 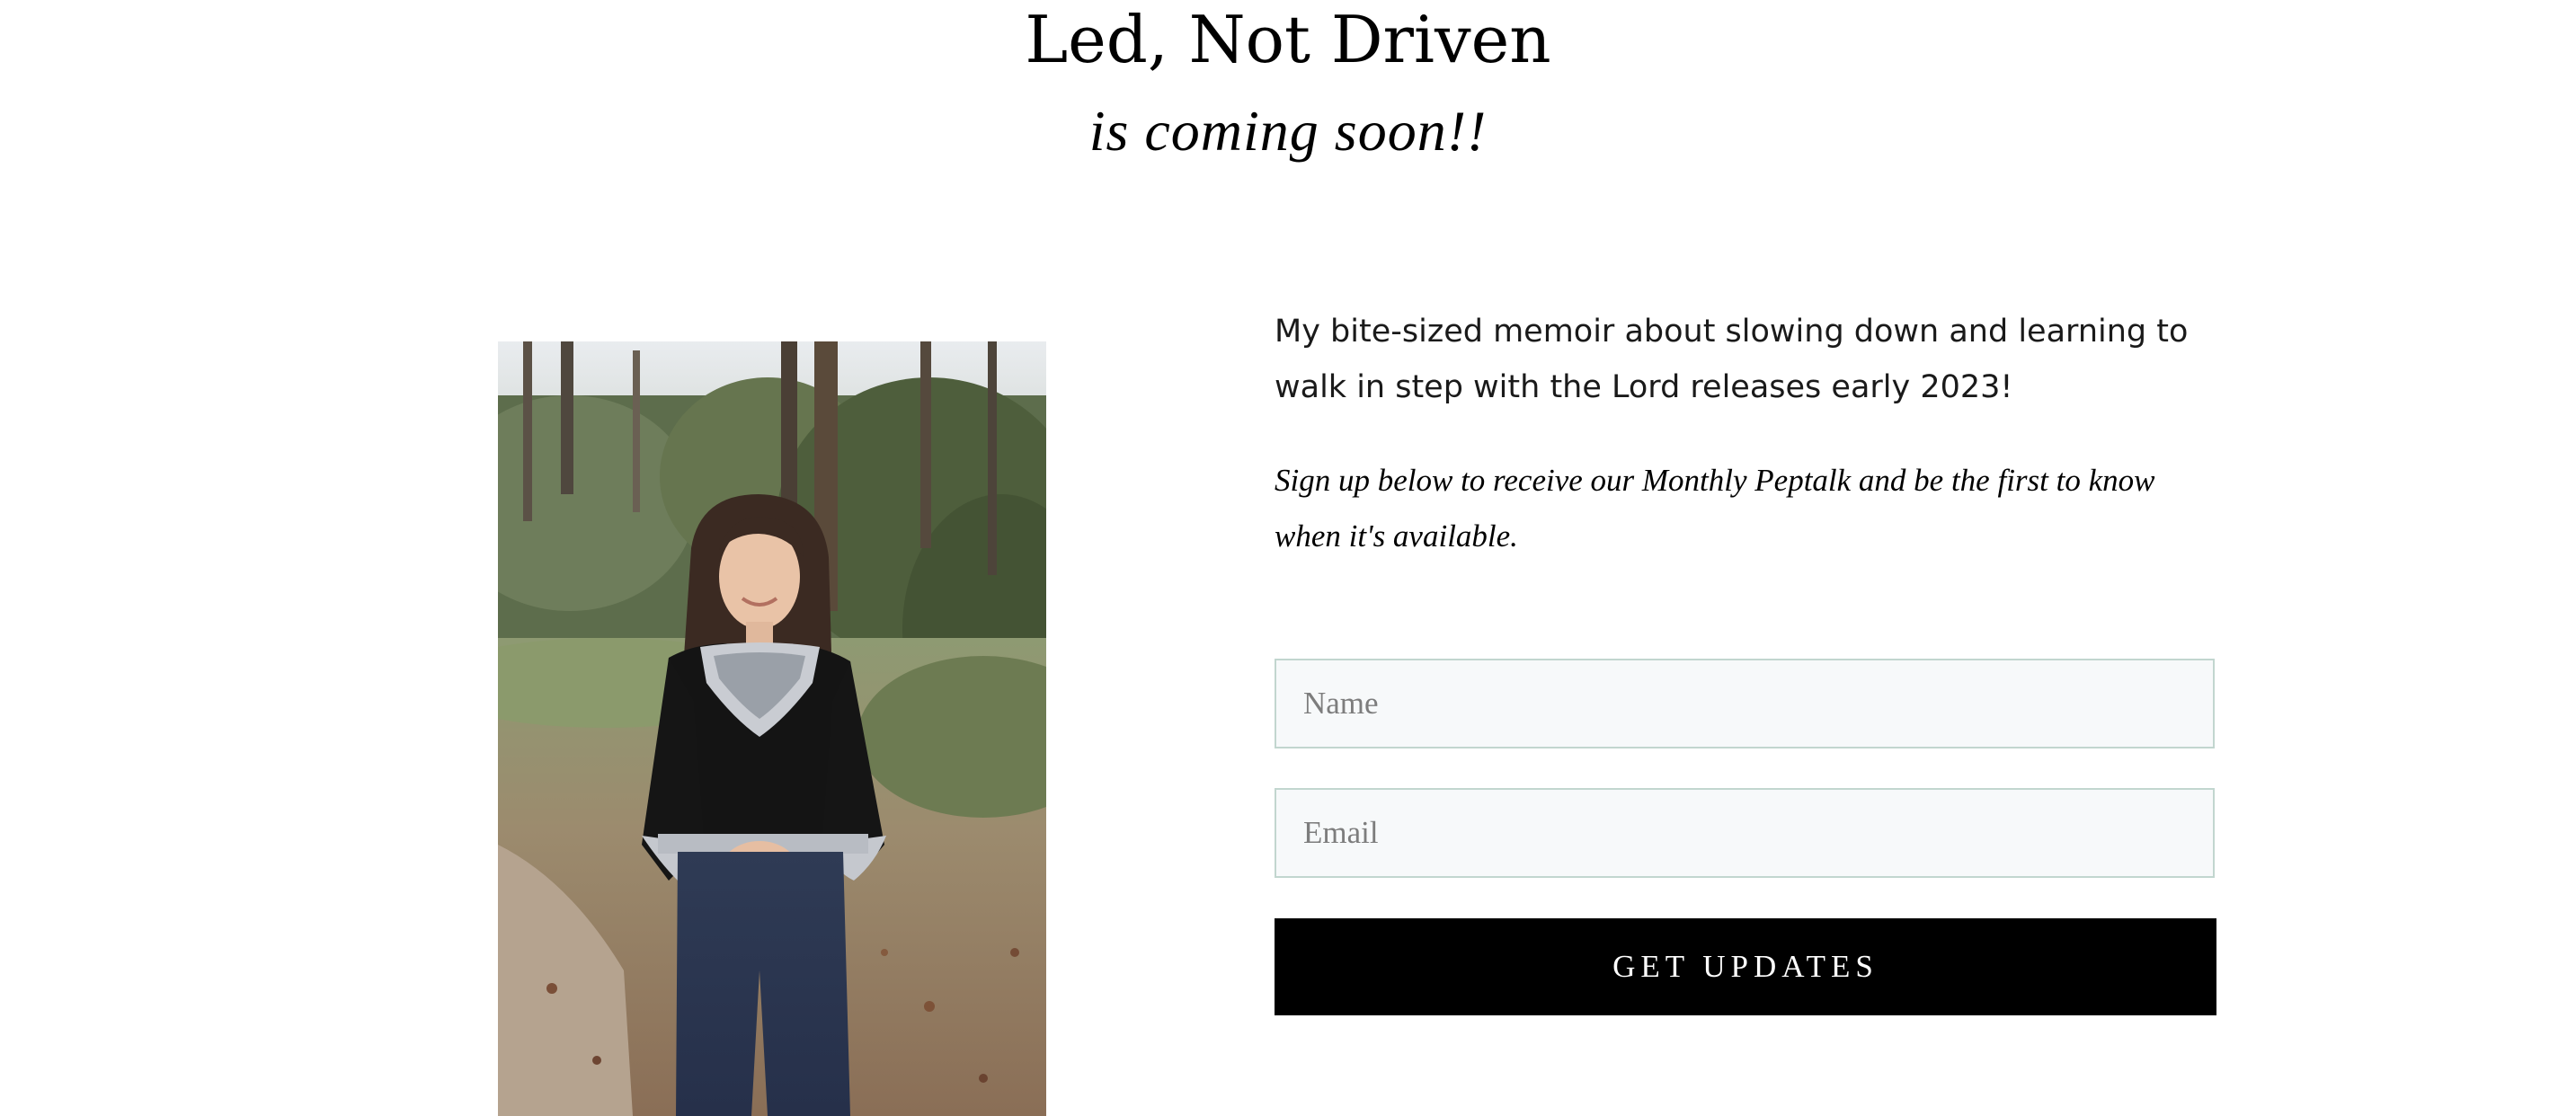 I want to click on book-title: Led, Not Driven, so click(x=1288, y=39).